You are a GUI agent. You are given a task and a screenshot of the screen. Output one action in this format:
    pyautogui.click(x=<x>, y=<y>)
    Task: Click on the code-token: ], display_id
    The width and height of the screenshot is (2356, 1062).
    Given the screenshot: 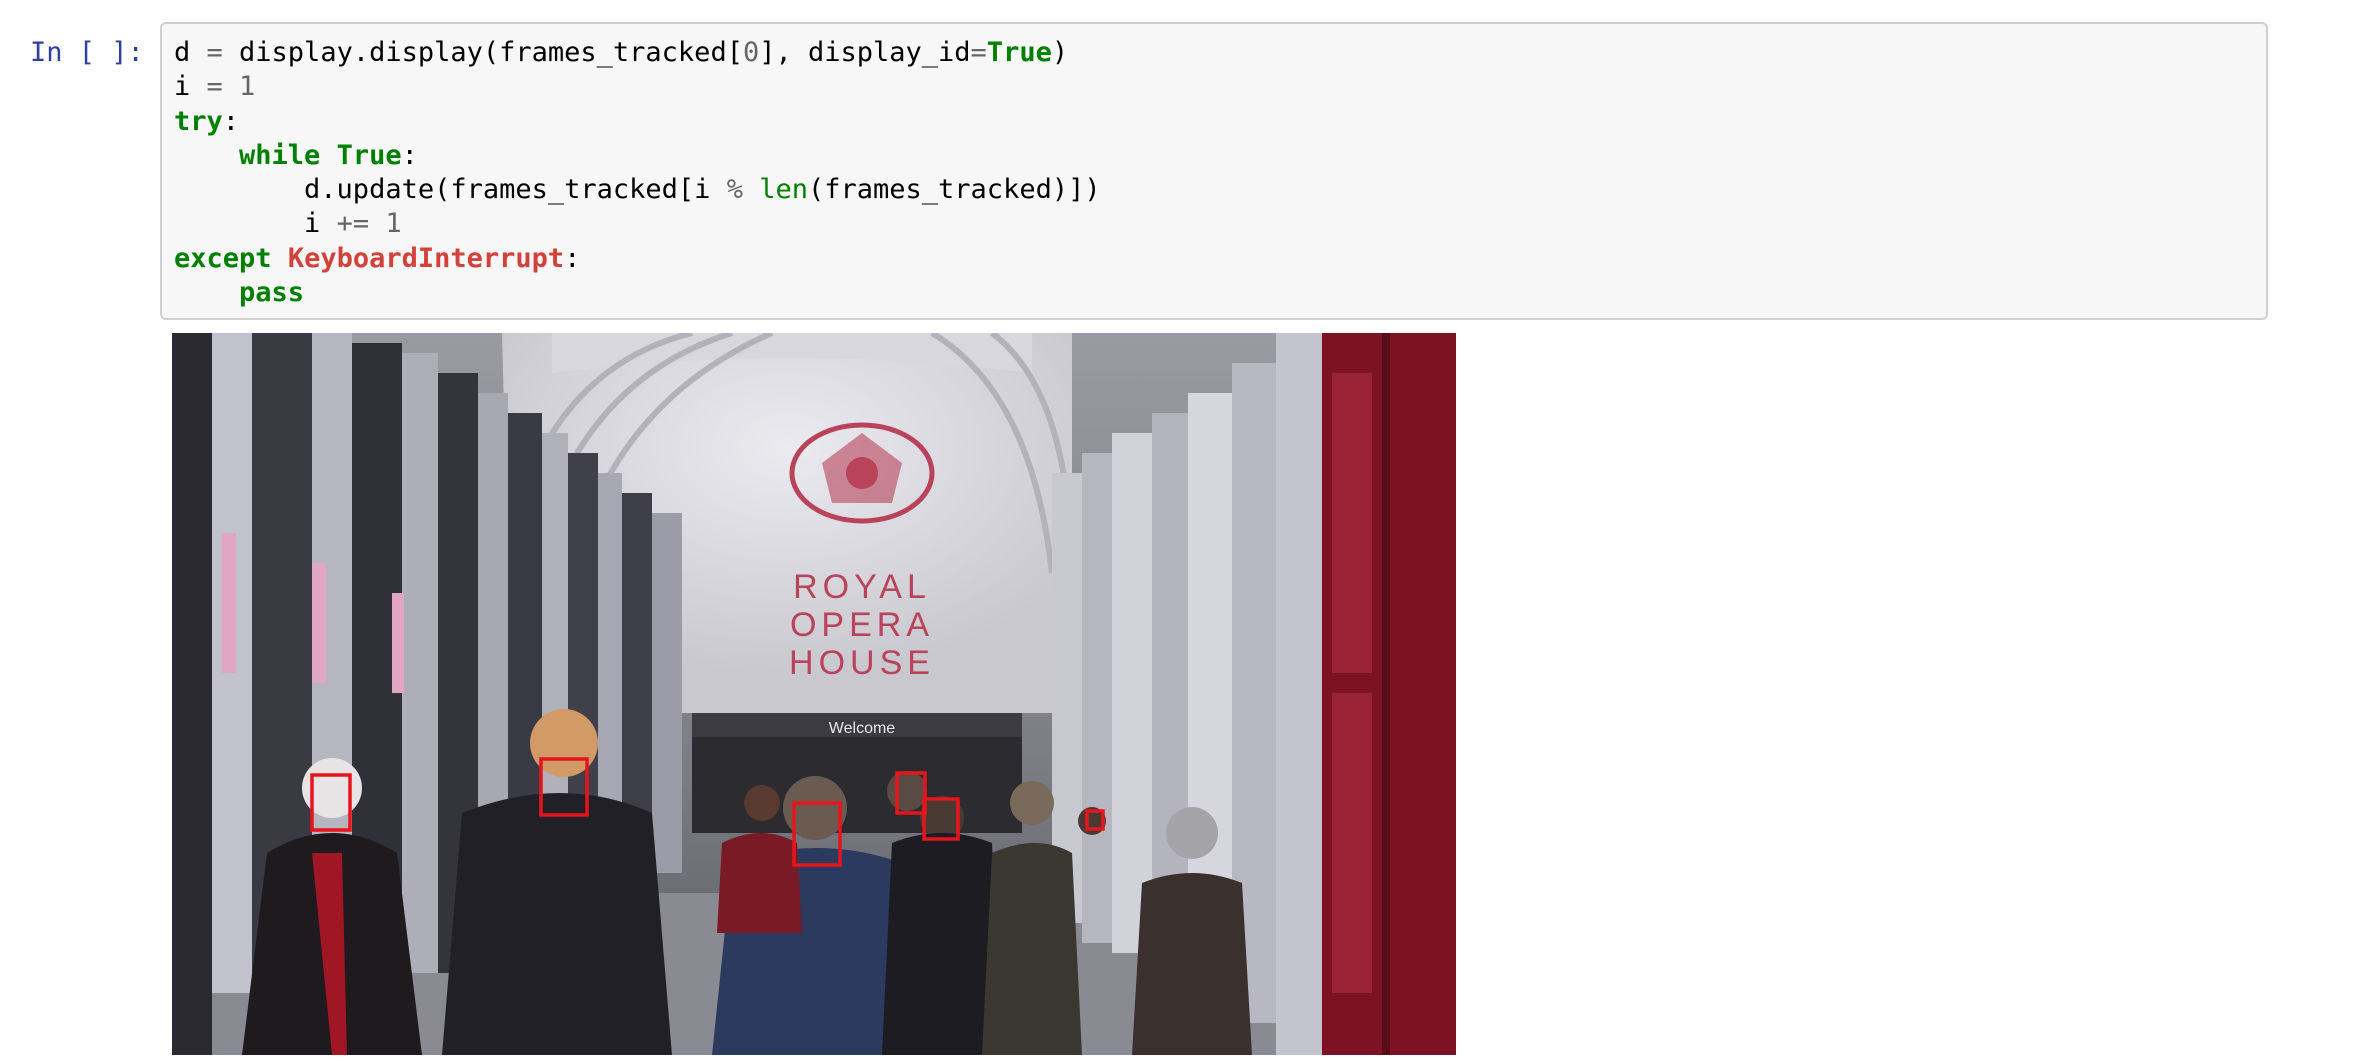 What is the action you would take?
    pyautogui.click(x=865, y=52)
    